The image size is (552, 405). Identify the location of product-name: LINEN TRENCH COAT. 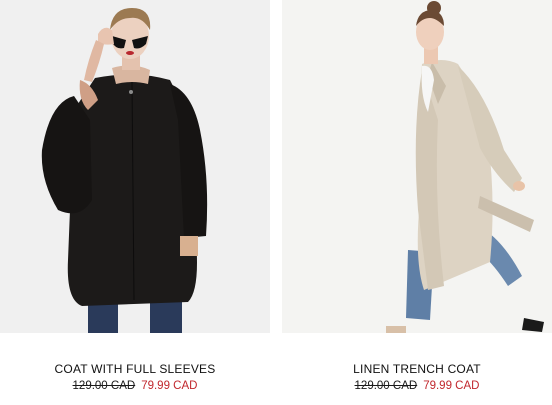
(417, 369).